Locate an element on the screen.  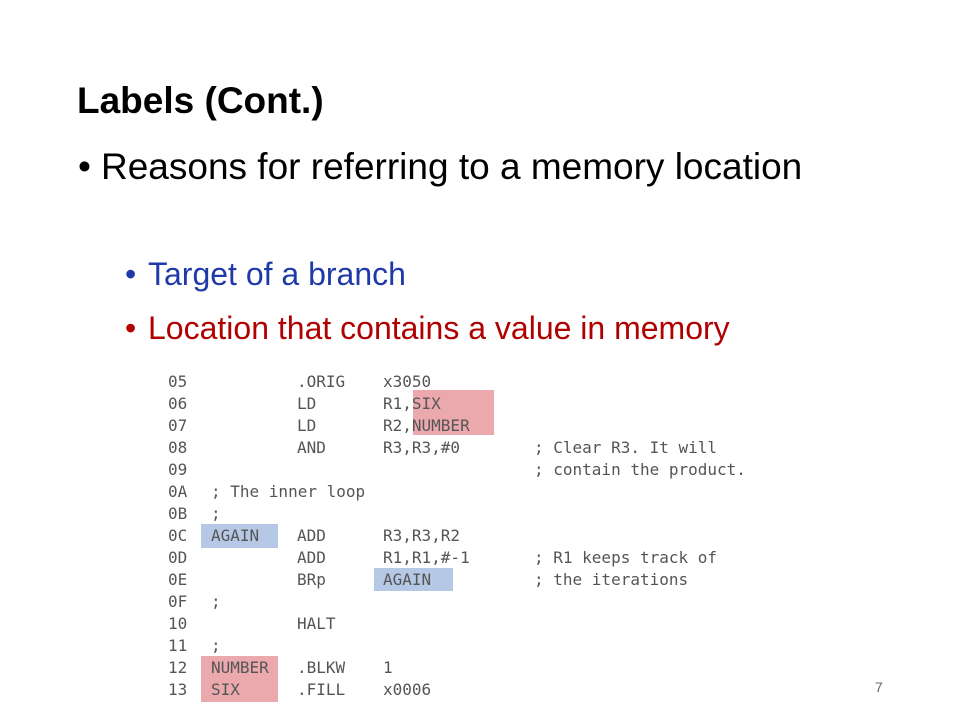
page-number: 7 is located at coordinates (879, 687).